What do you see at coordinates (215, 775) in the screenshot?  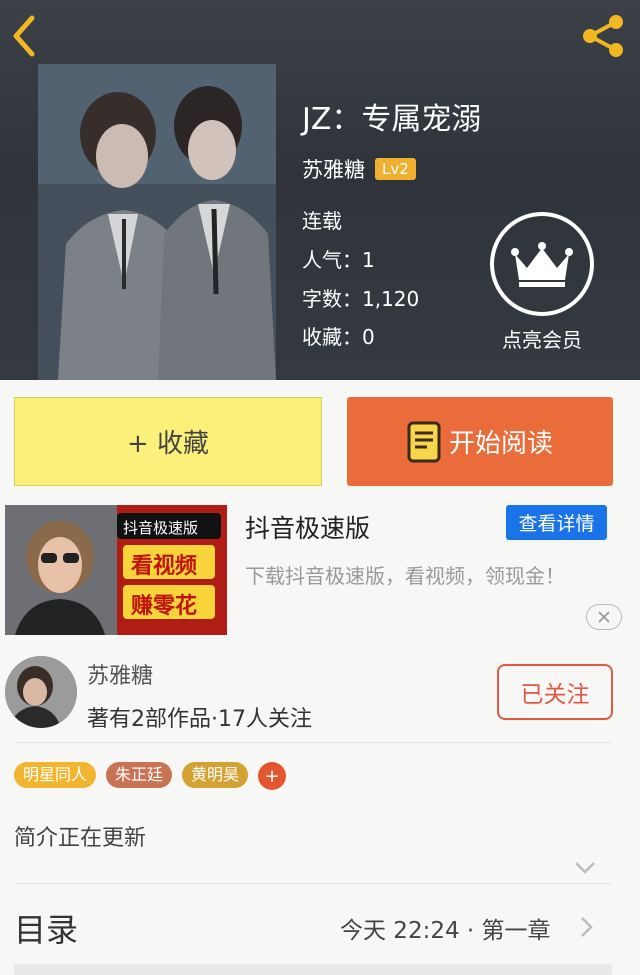 I see `tag-item: 黄明昊` at bounding box center [215, 775].